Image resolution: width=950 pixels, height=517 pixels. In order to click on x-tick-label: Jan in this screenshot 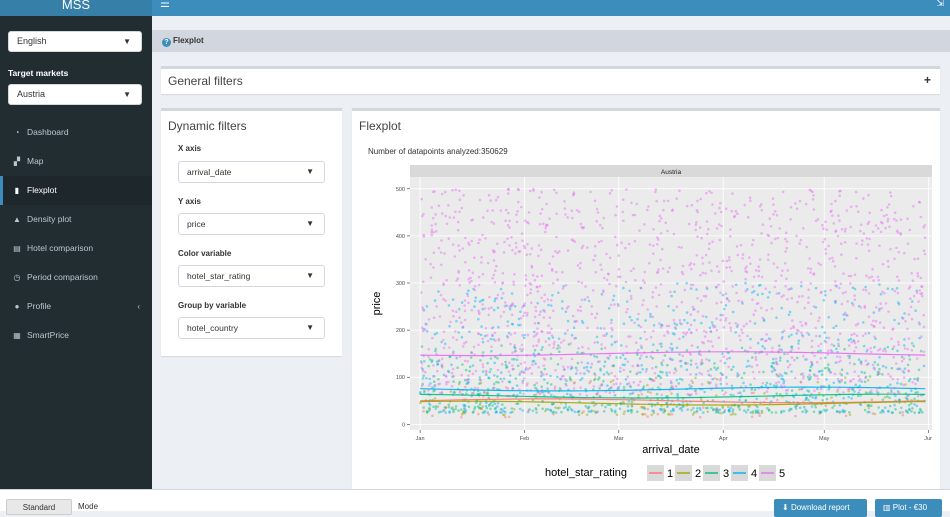, I will do `click(420, 439)`.